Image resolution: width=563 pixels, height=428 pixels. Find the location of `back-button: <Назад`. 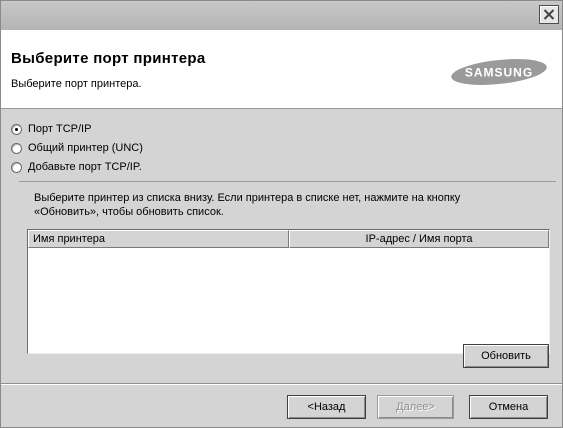

back-button: <Назад is located at coordinates (326, 407).